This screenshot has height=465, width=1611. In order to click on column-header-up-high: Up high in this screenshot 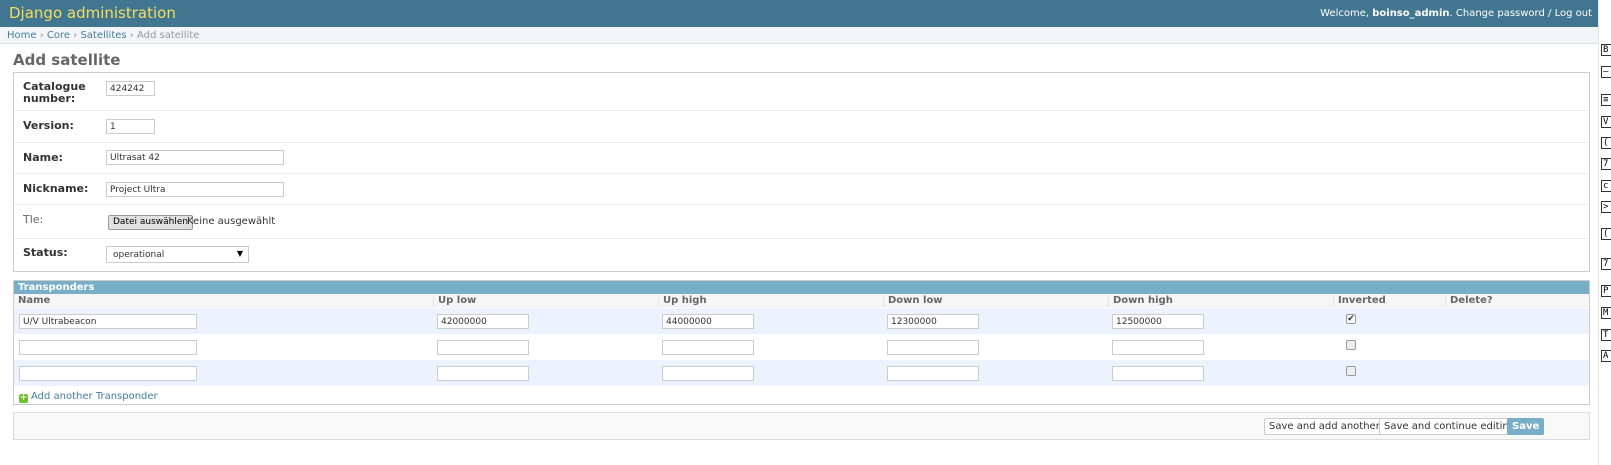, I will do `click(682, 301)`.